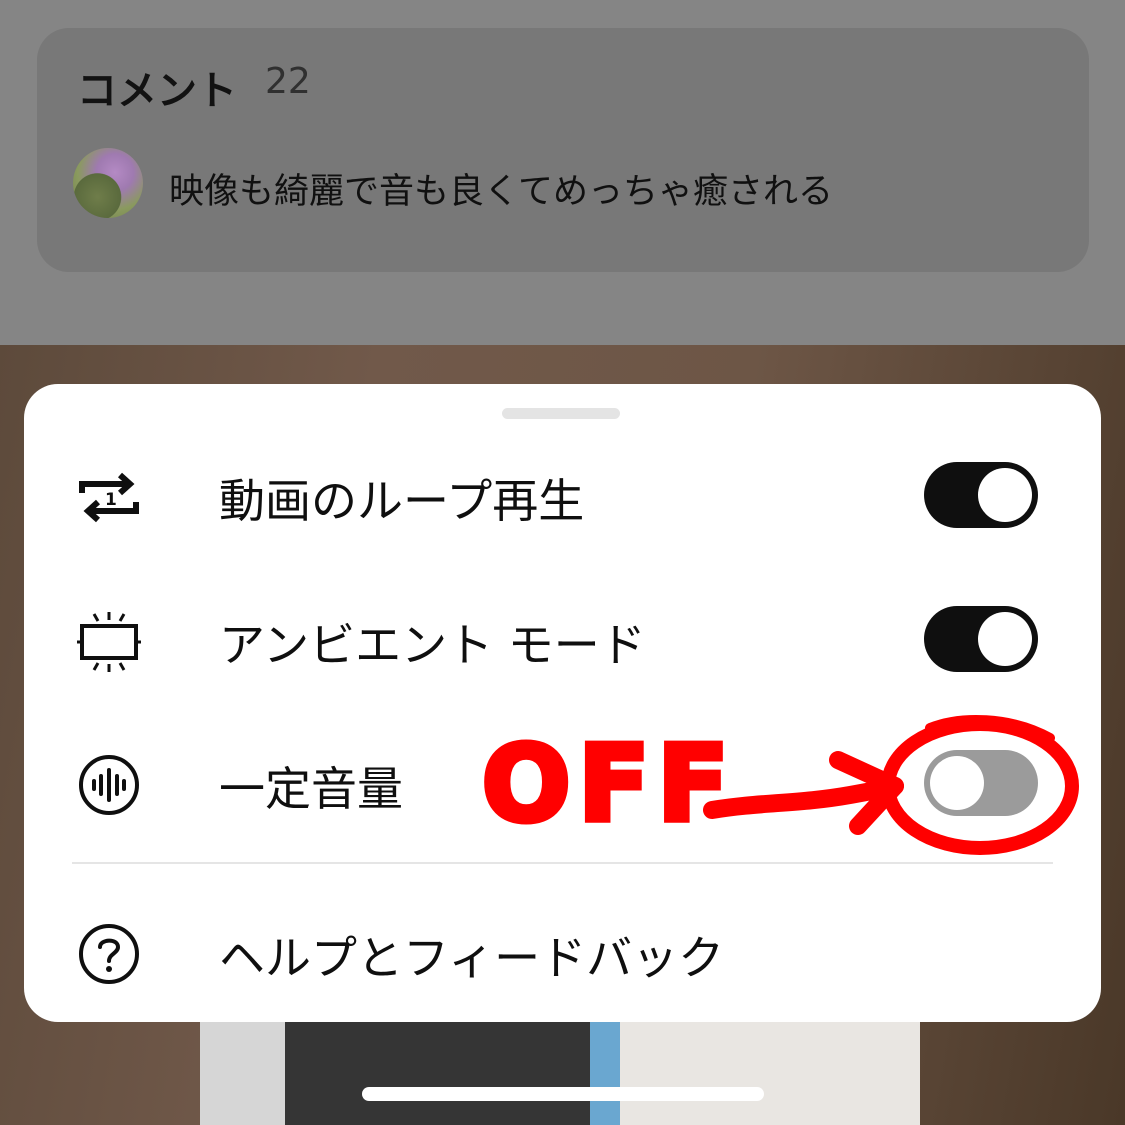  What do you see at coordinates (288, 81) in the screenshot?
I see `comments-count: 22` at bounding box center [288, 81].